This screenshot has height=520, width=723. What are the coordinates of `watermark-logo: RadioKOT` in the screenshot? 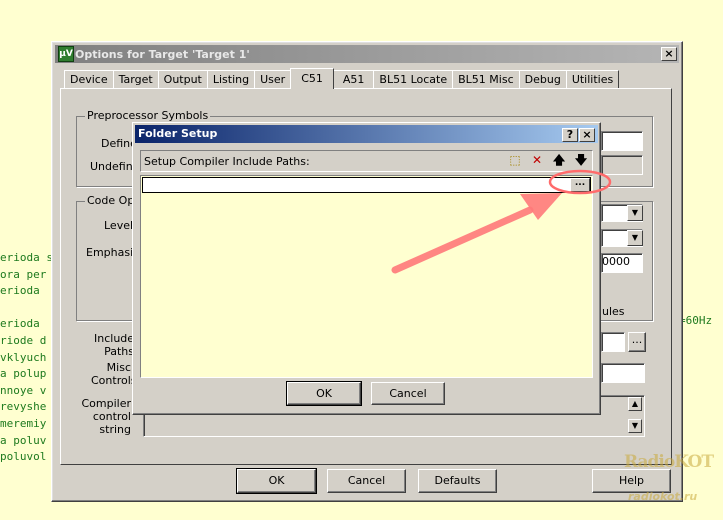 It's located at (669, 462).